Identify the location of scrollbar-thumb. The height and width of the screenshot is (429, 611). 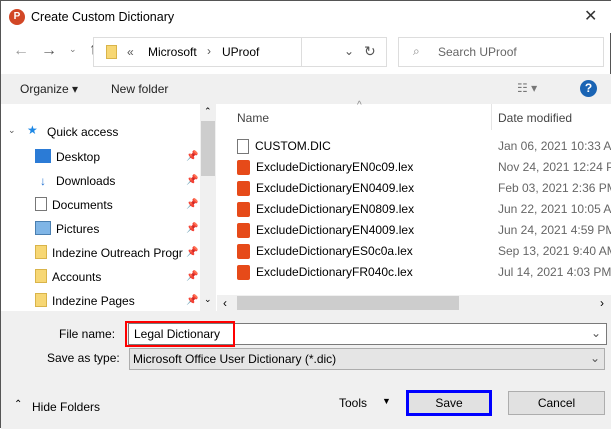
(208, 148).